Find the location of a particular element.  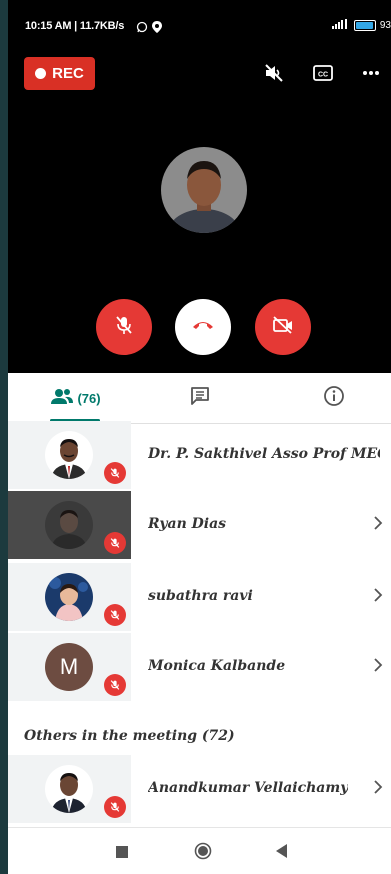

speaker-off-icon is located at coordinates (274, 73).